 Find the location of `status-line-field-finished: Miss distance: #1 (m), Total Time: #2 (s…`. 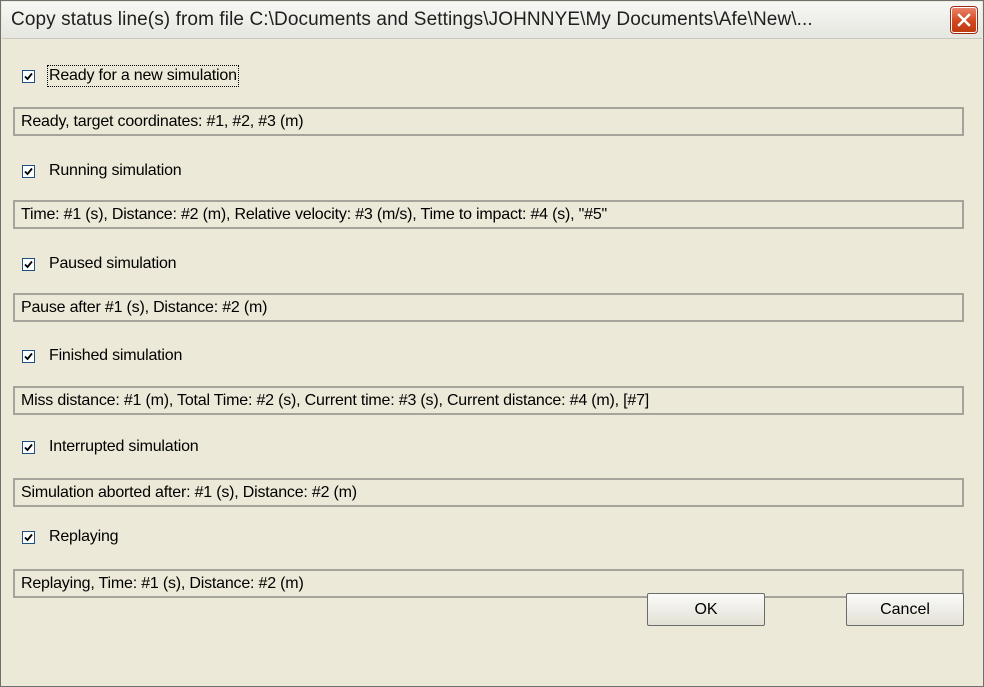

status-line-field-finished: Miss distance: #1 (m), Total Time: #2 (s… is located at coordinates (488, 400).